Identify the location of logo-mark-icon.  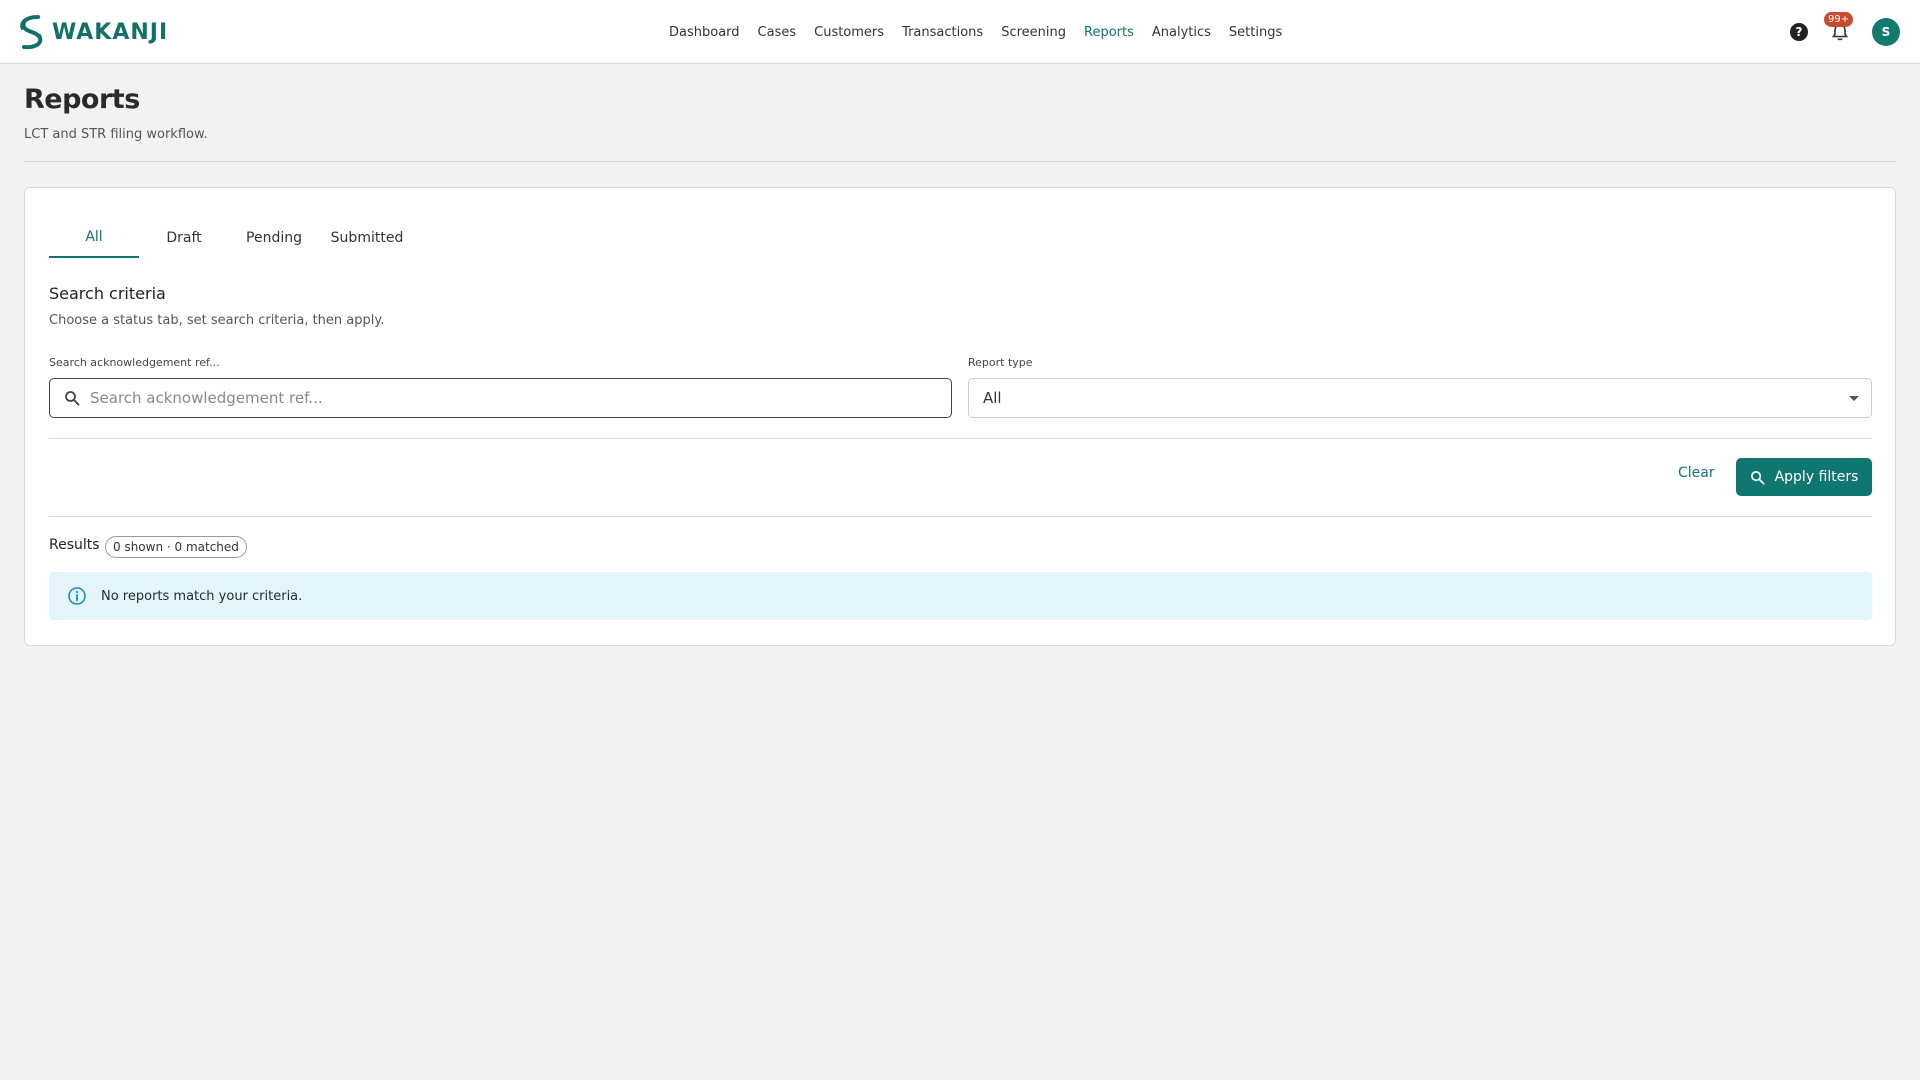
(31, 32).